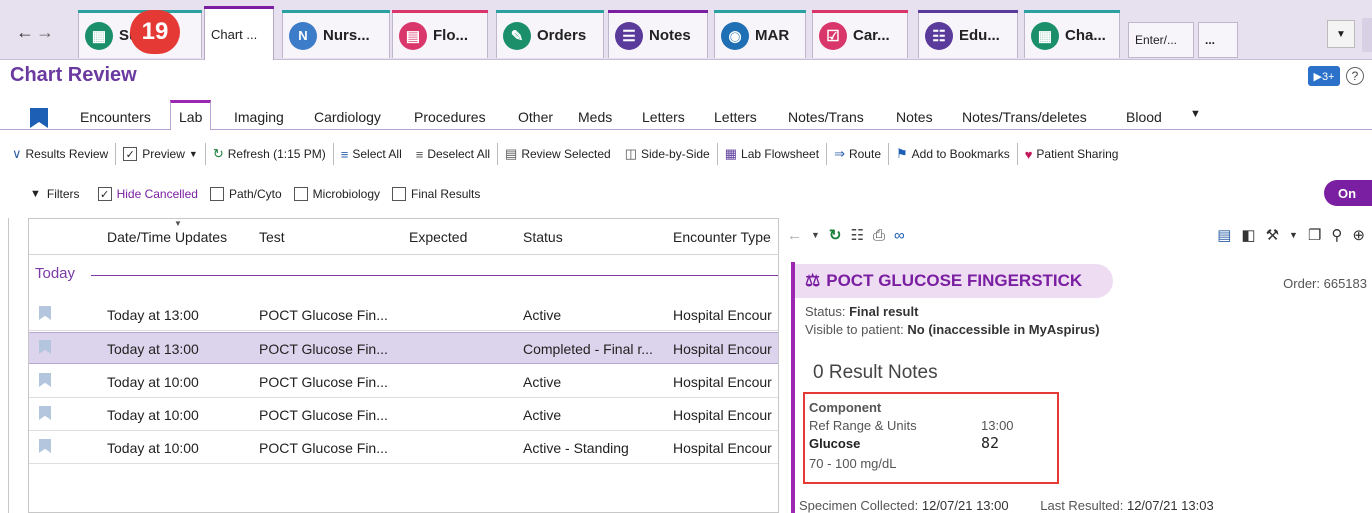 This screenshot has height=513, width=1372. I want to click on print-icon: ⎙, so click(879, 235).